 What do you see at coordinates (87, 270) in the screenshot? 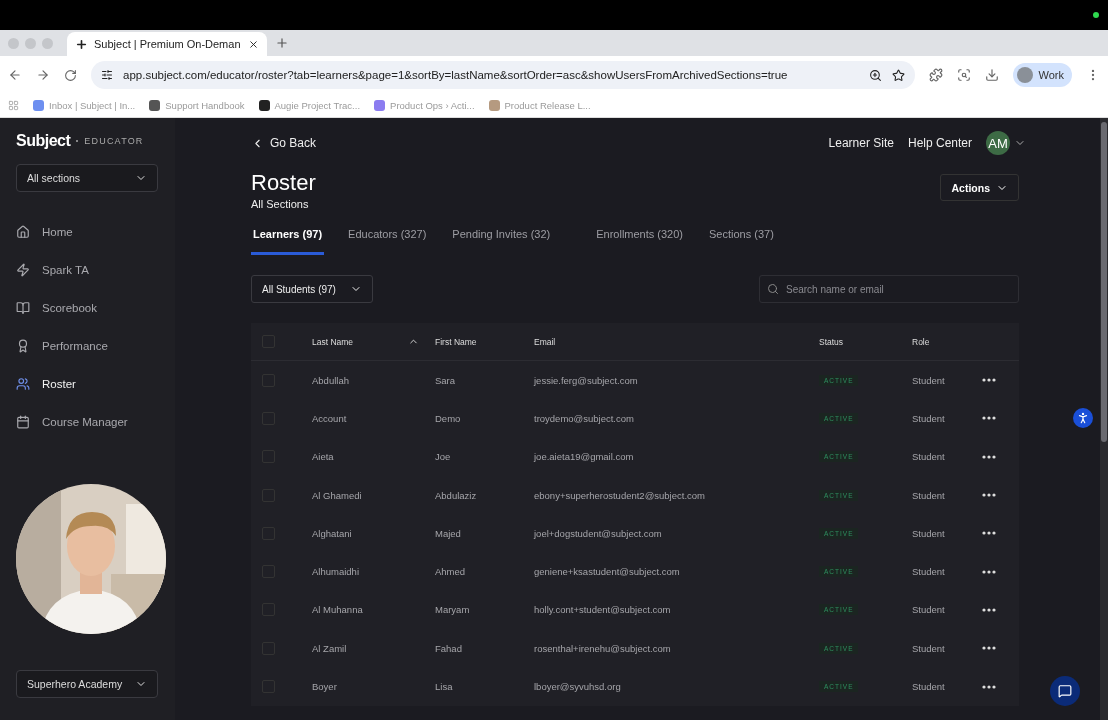
I see `nav-item: Spark TA` at bounding box center [87, 270].